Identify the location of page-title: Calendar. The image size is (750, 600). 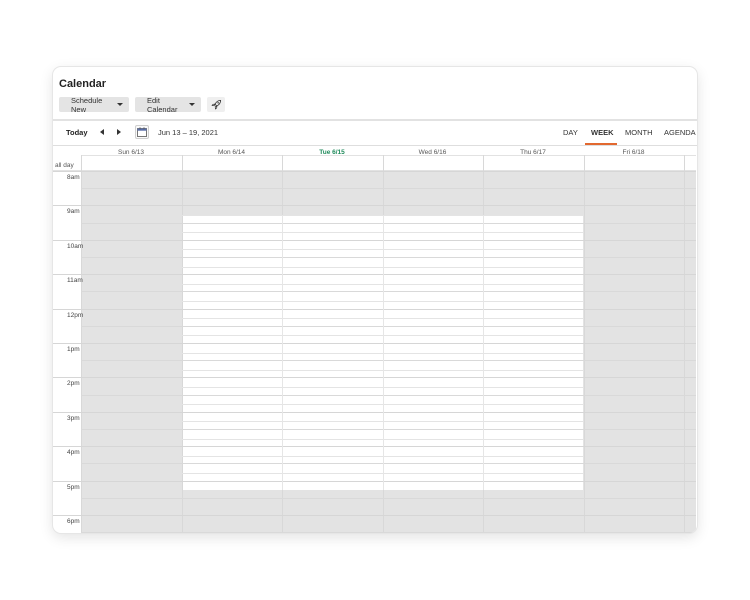
(83, 84).